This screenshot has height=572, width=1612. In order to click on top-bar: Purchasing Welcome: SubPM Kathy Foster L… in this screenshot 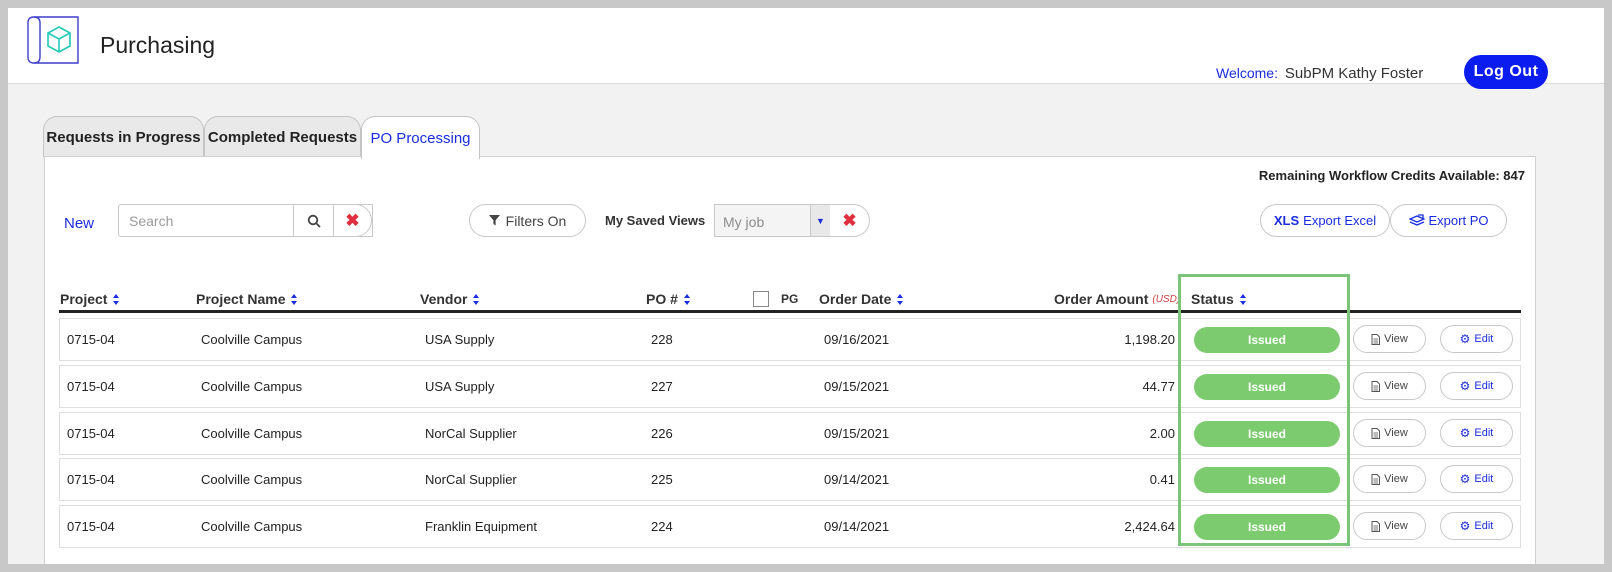, I will do `click(806, 48)`.